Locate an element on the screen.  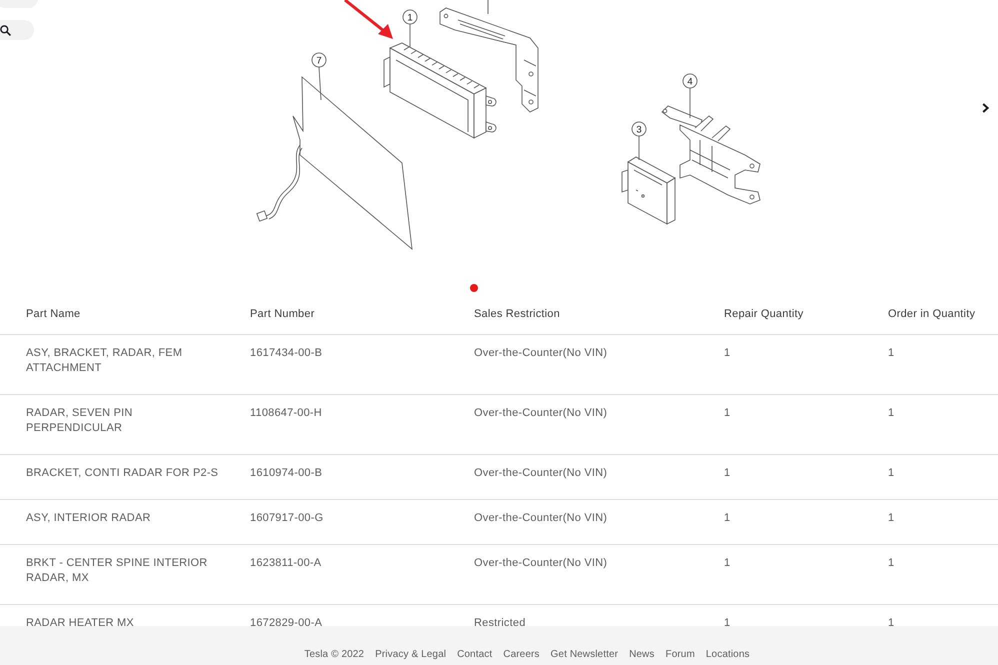
carousel-dot is located at coordinates (474, 288).